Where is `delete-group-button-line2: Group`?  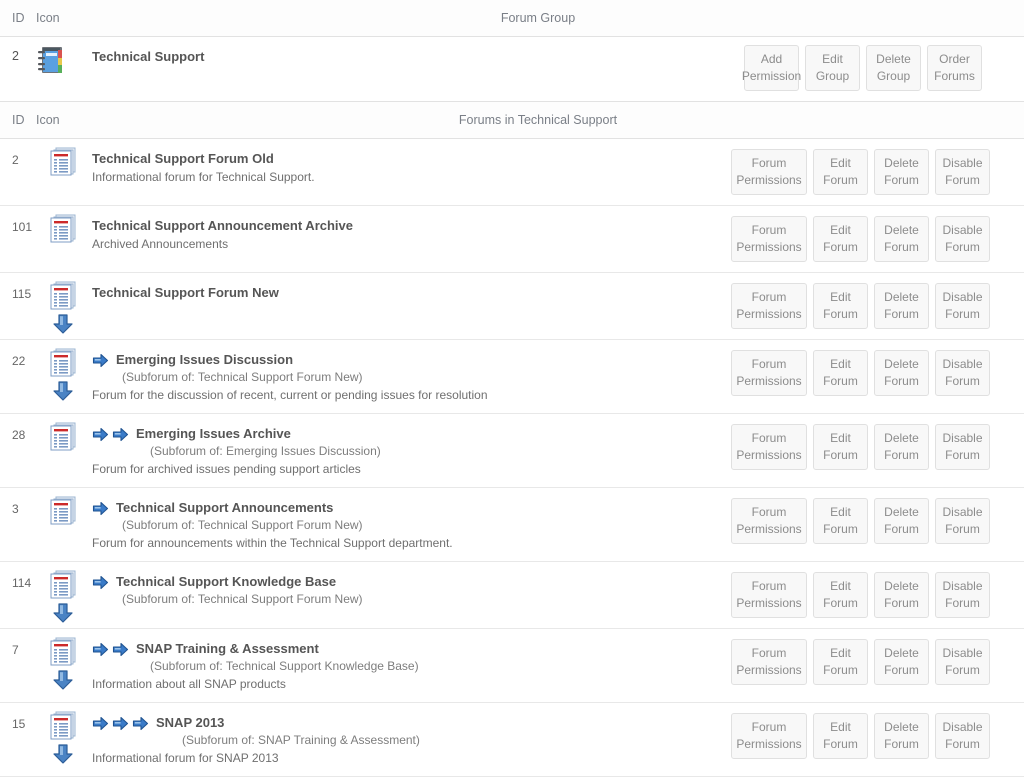
delete-group-button-line2: Group is located at coordinates (893, 76).